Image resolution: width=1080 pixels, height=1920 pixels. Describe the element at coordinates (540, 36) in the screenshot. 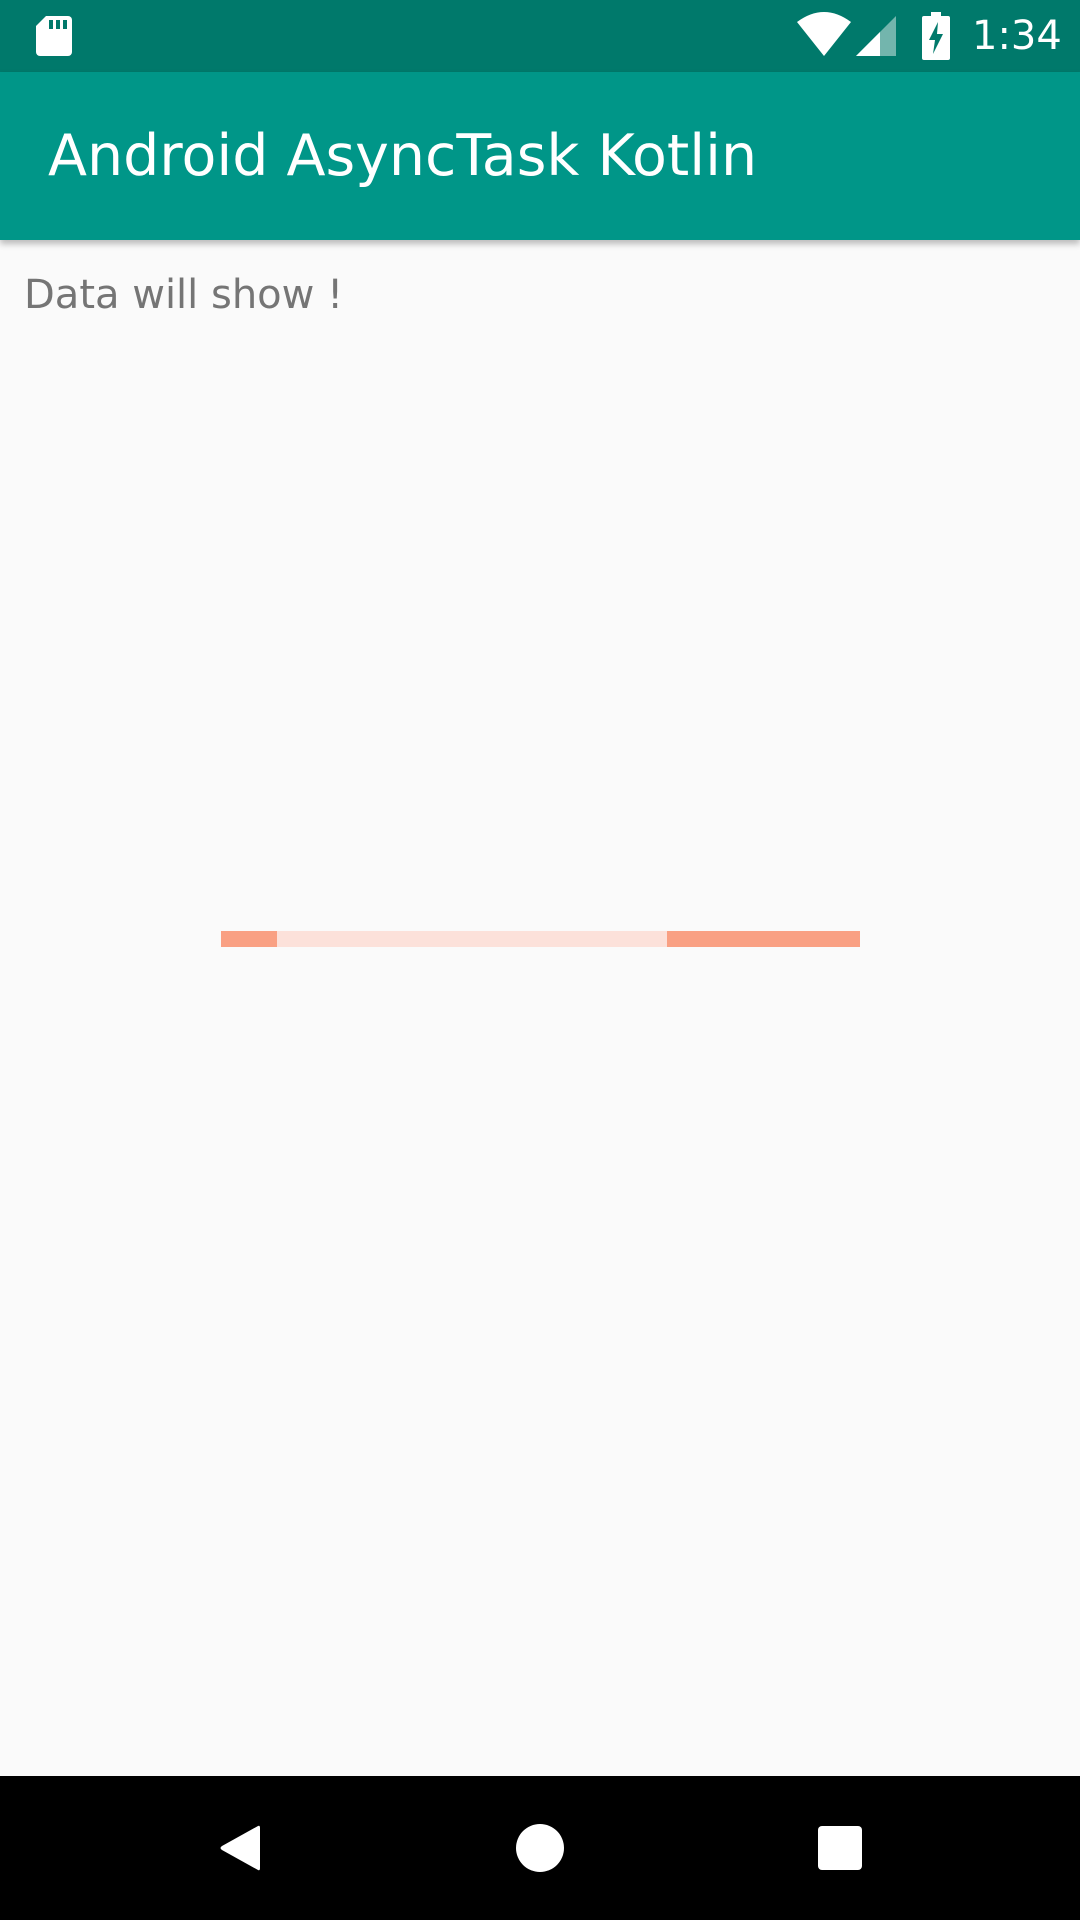

I see `status-bar: 1:34` at that location.